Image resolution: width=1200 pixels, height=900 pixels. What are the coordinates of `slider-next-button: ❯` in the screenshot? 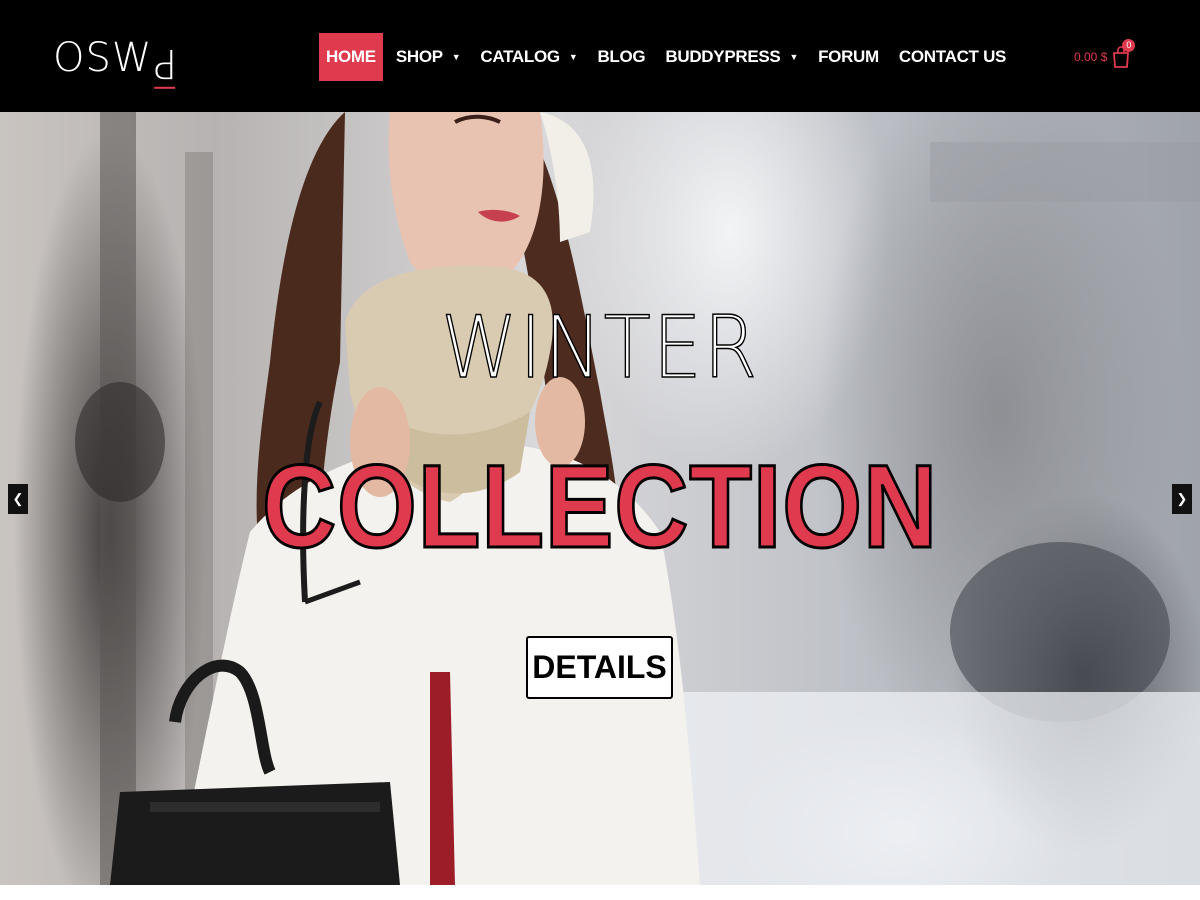 It's located at (1182, 499).